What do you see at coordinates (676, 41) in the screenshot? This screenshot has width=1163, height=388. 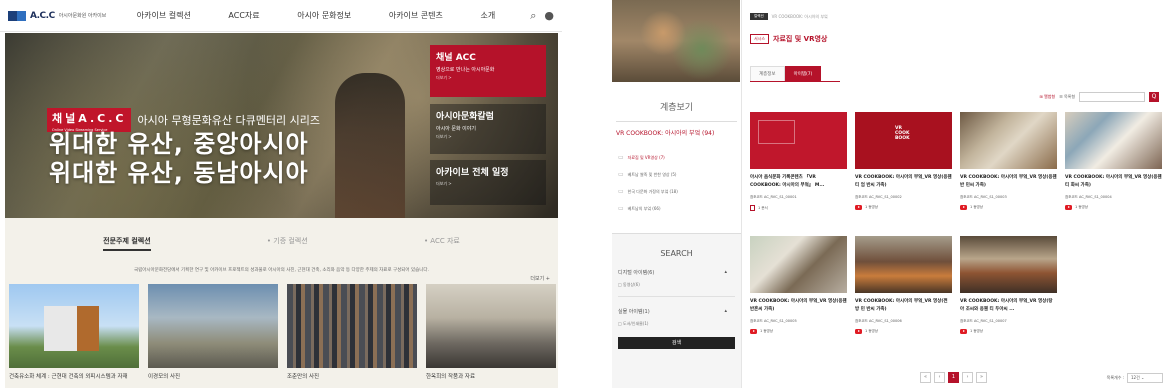 I see `collection-cover-image` at bounding box center [676, 41].